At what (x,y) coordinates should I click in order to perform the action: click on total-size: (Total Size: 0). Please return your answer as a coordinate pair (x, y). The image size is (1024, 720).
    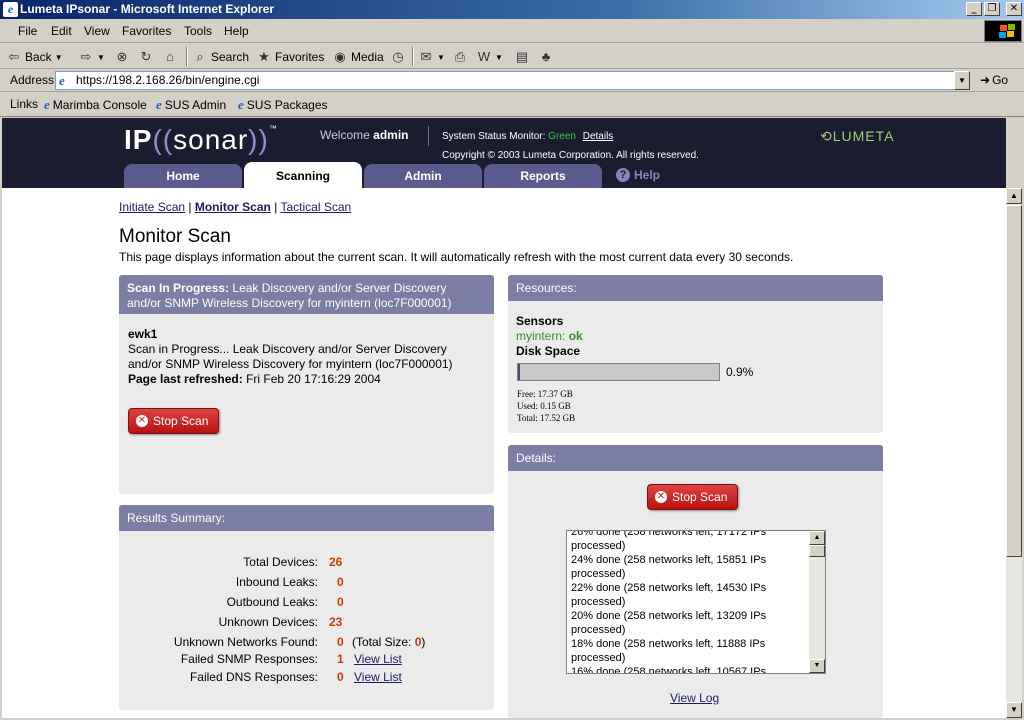
    Looking at the image, I should click on (388, 642).